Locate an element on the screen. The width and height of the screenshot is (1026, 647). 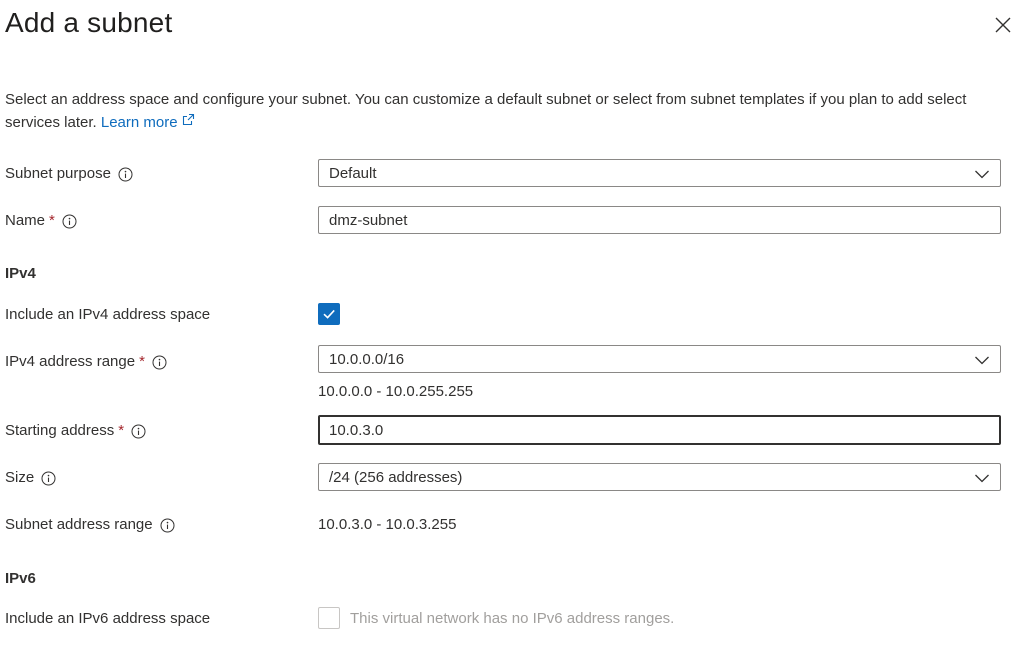
checkmark-icon is located at coordinates (329, 314).